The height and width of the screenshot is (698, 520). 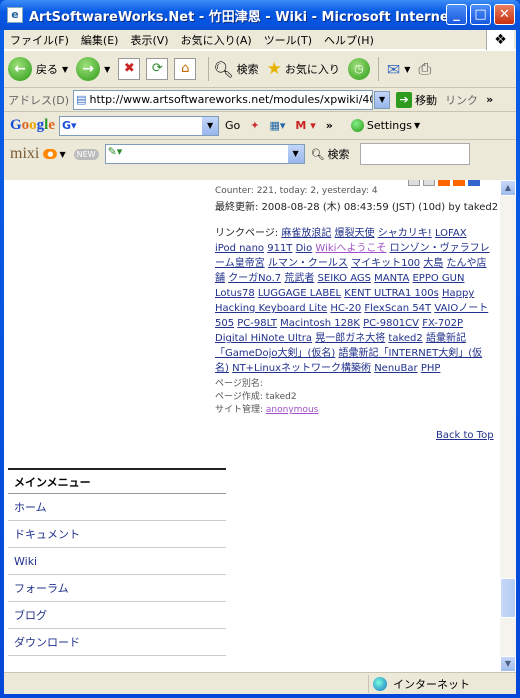 I want to click on toolbar-separator, so click(x=209, y=69).